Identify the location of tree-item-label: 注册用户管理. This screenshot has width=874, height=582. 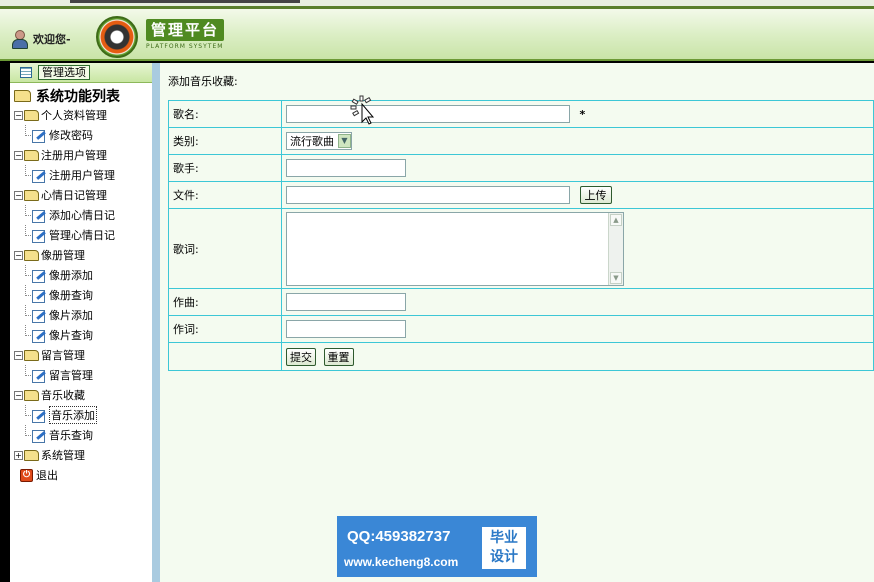
(82, 175).